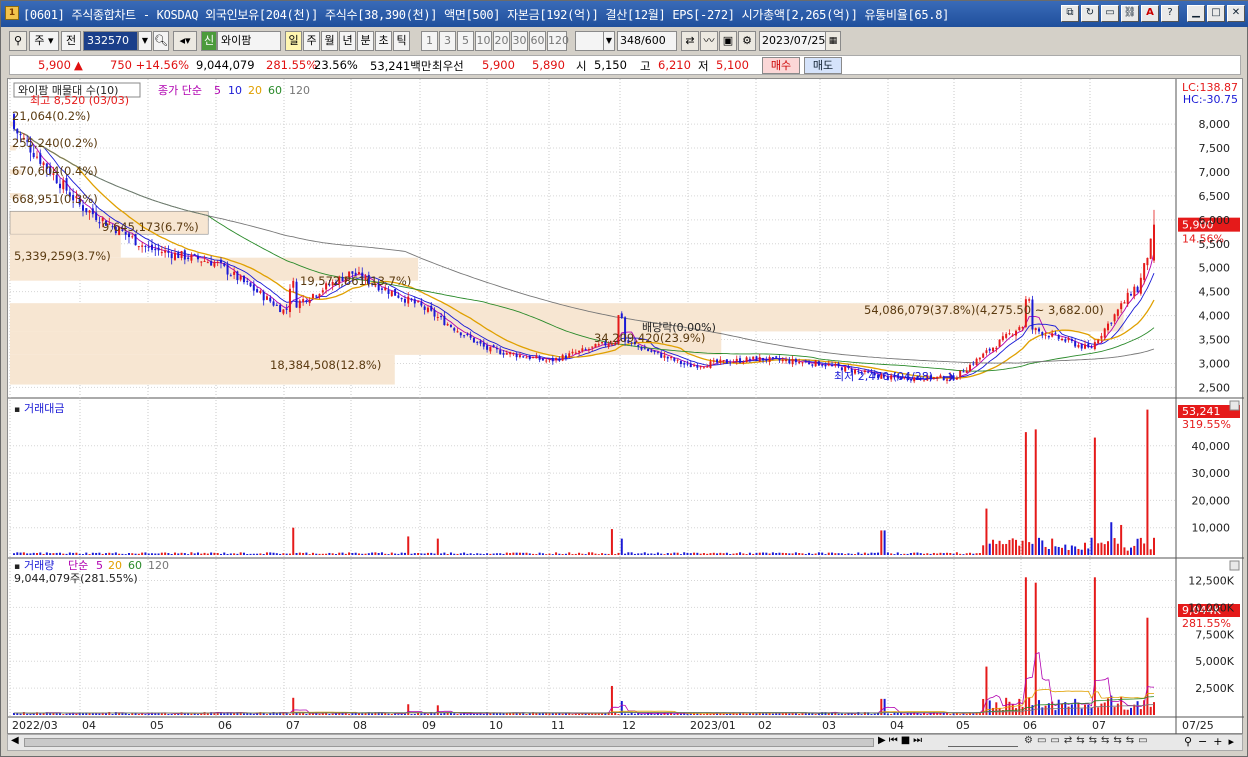  What do you see at coordinates (1236, 13) in the screenshot?
I see `close-icon: ✕` at bounding box center [1236, 13].